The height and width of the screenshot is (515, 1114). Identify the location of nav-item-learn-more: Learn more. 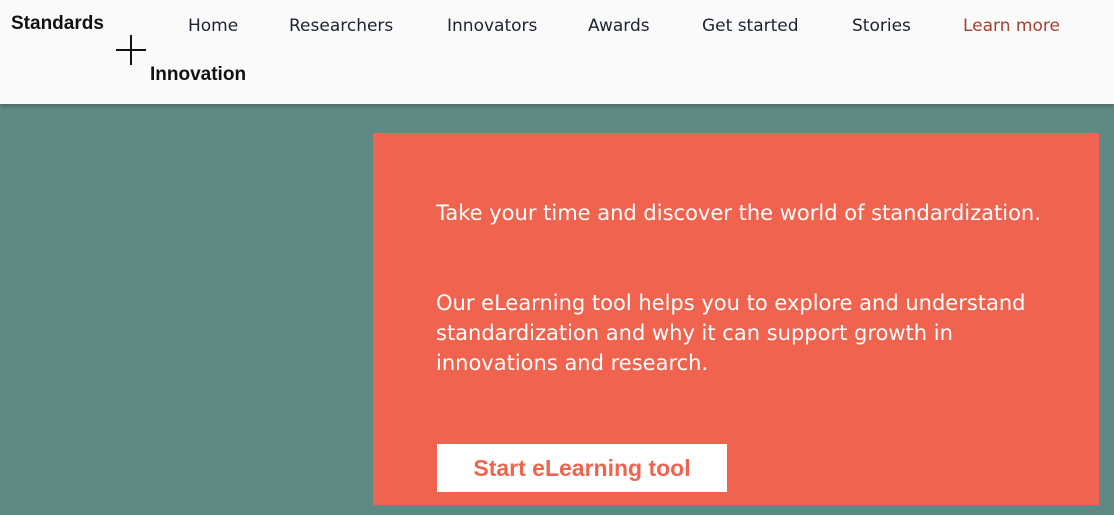
(1011, 26).